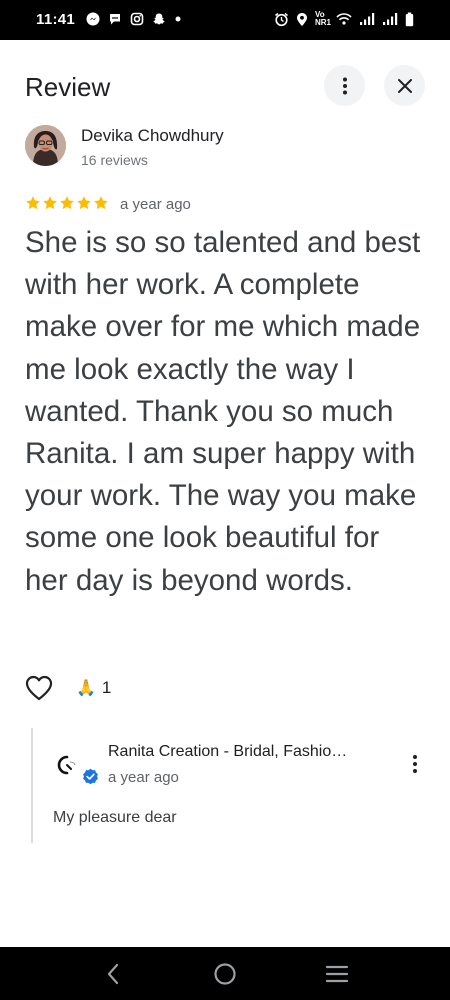 The width and height of the screenshot is (450, 1000). Describe the element at coordinates (56, 19) in the screenshot. I see `status-time: 11:41` at that location.